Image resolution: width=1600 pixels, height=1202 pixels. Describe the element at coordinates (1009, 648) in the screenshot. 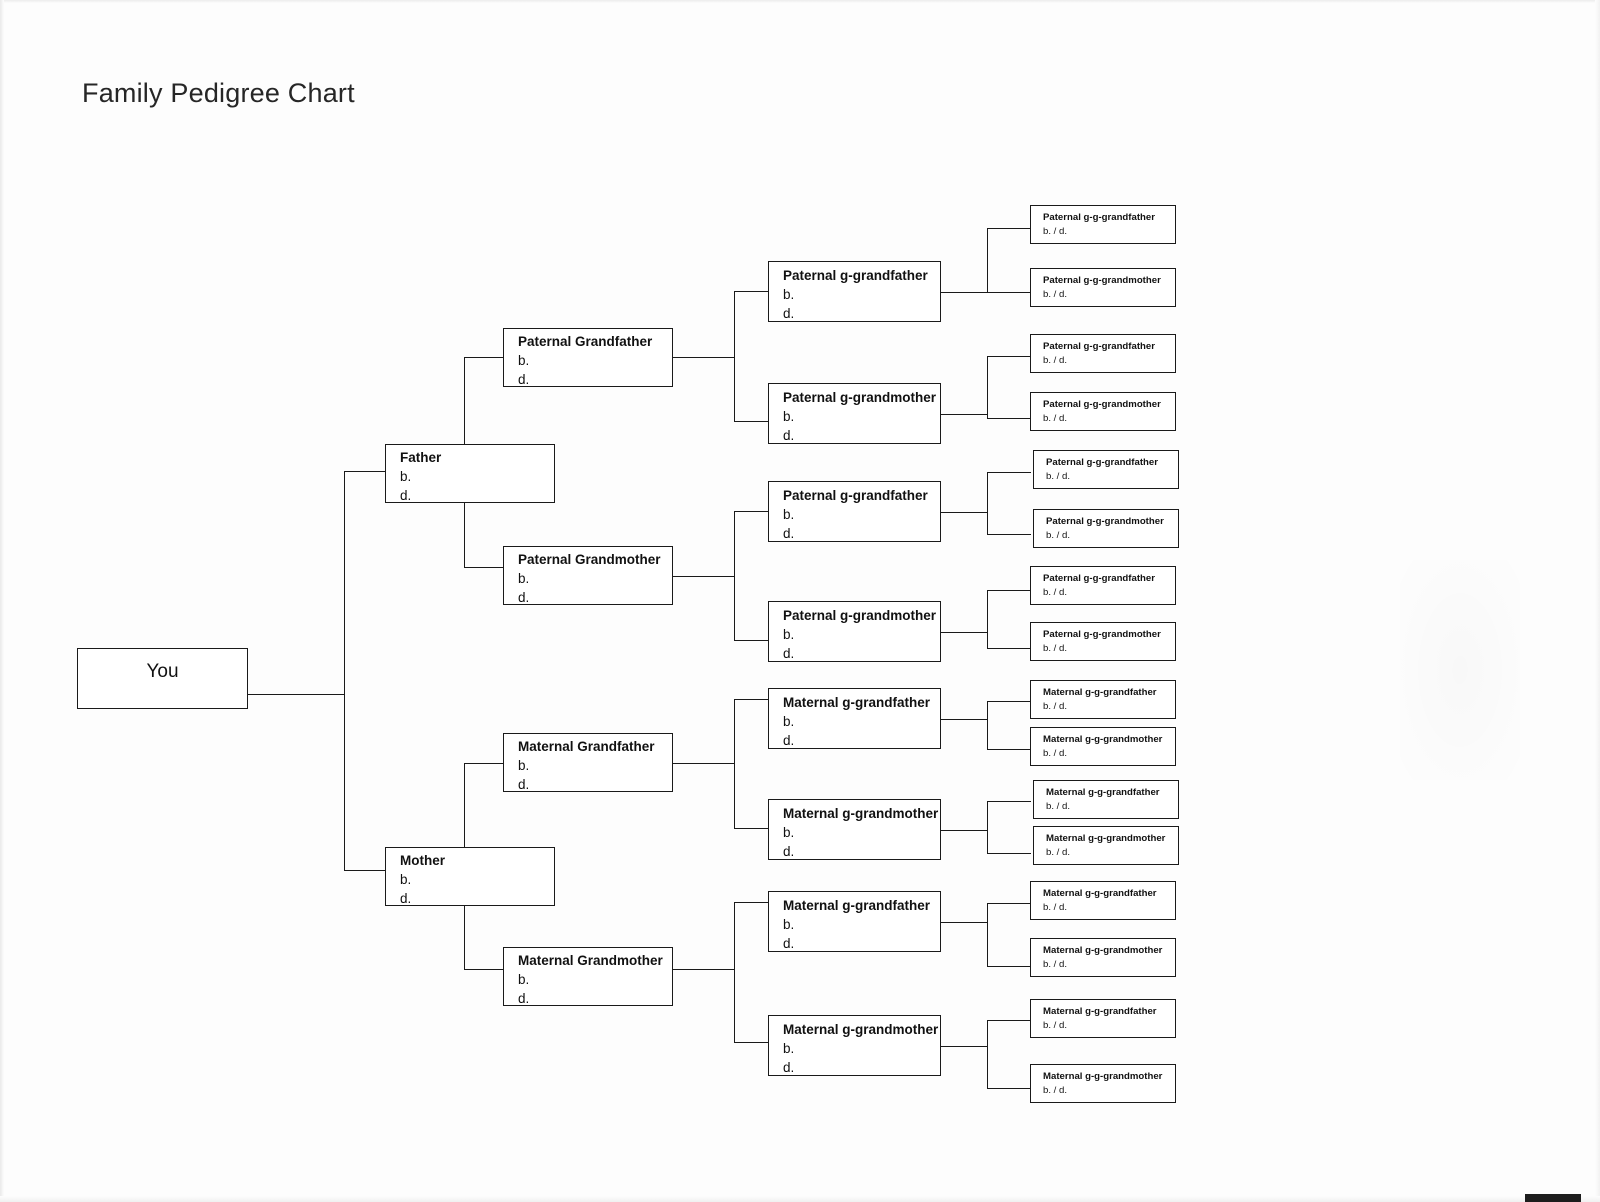

I see `connector-ggp4-to-gggm` at that location.